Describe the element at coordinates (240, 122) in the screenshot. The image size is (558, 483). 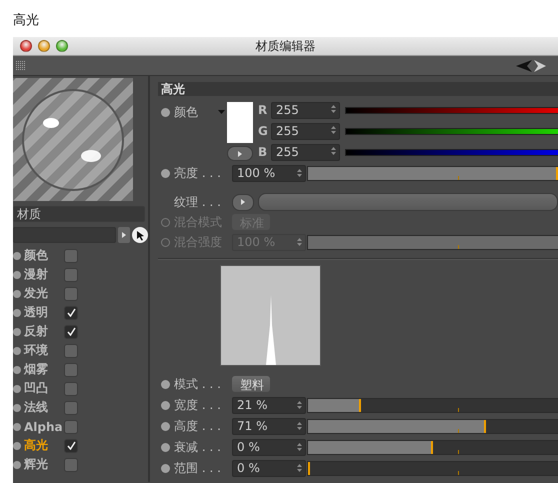
I see `color-swatch` at that location.